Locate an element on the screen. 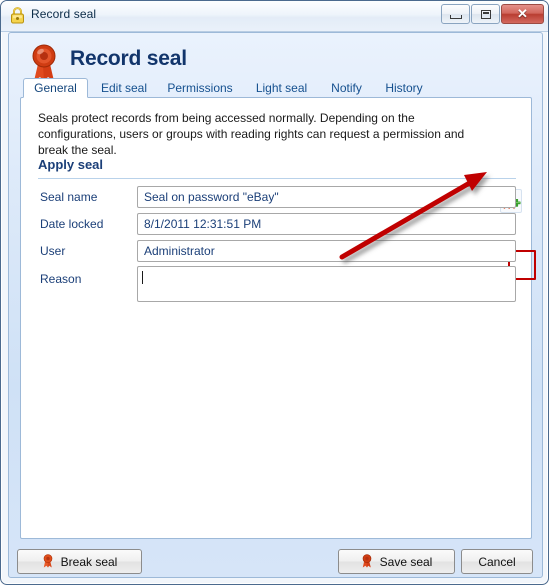 The image size is (549, 585). window-title: Record seal is located at coordinates (64, 14).